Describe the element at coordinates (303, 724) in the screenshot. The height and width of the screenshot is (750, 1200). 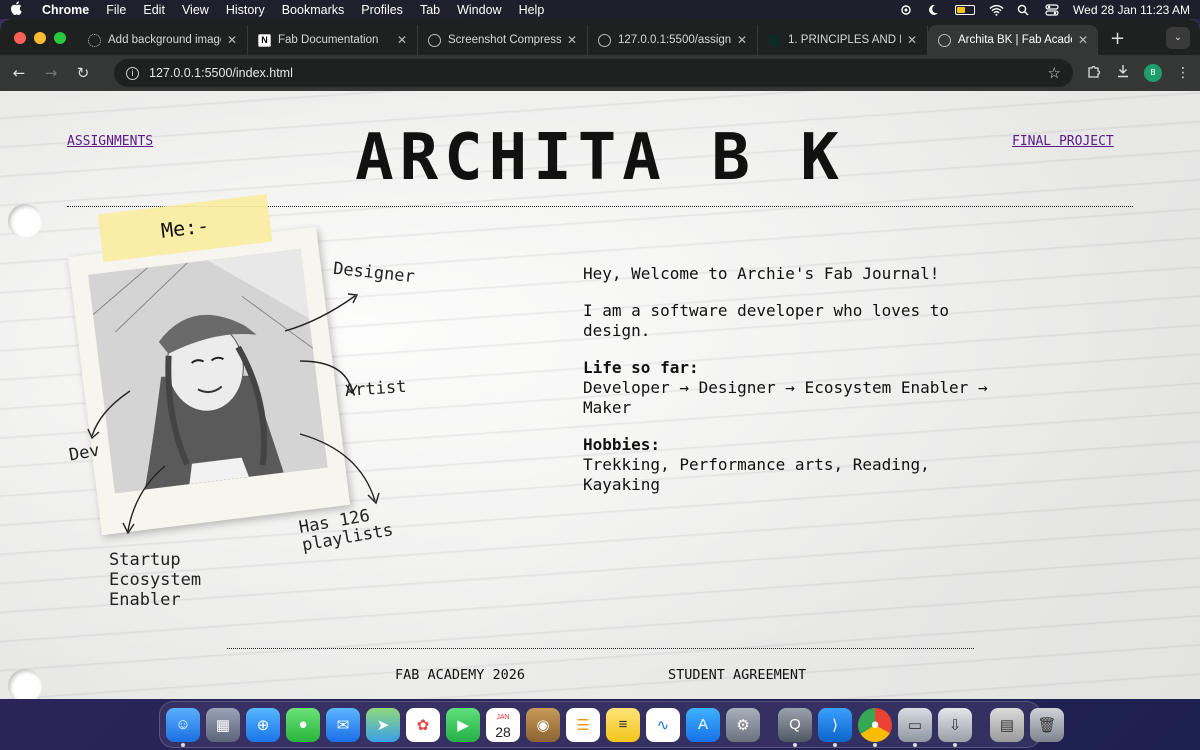
I see `messages-icon: ●` at that location.